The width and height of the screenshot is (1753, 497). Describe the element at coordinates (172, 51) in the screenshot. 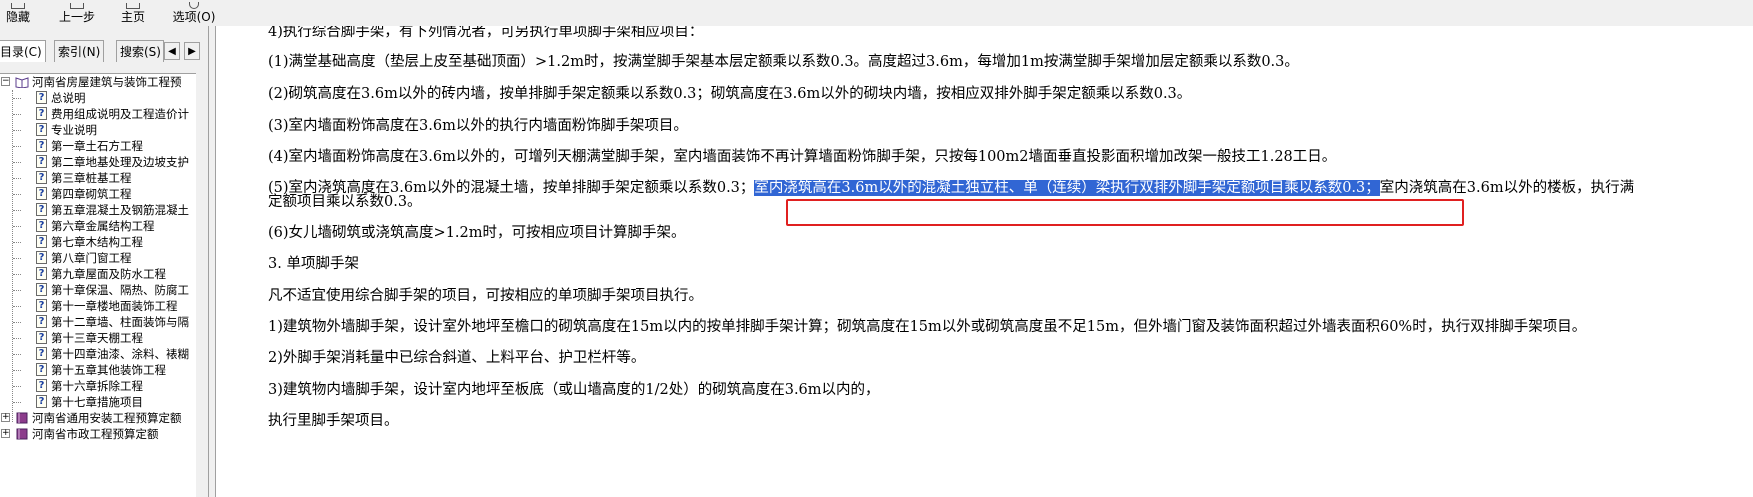

I see `tab-scroll-left-icon: ◀` at that location.